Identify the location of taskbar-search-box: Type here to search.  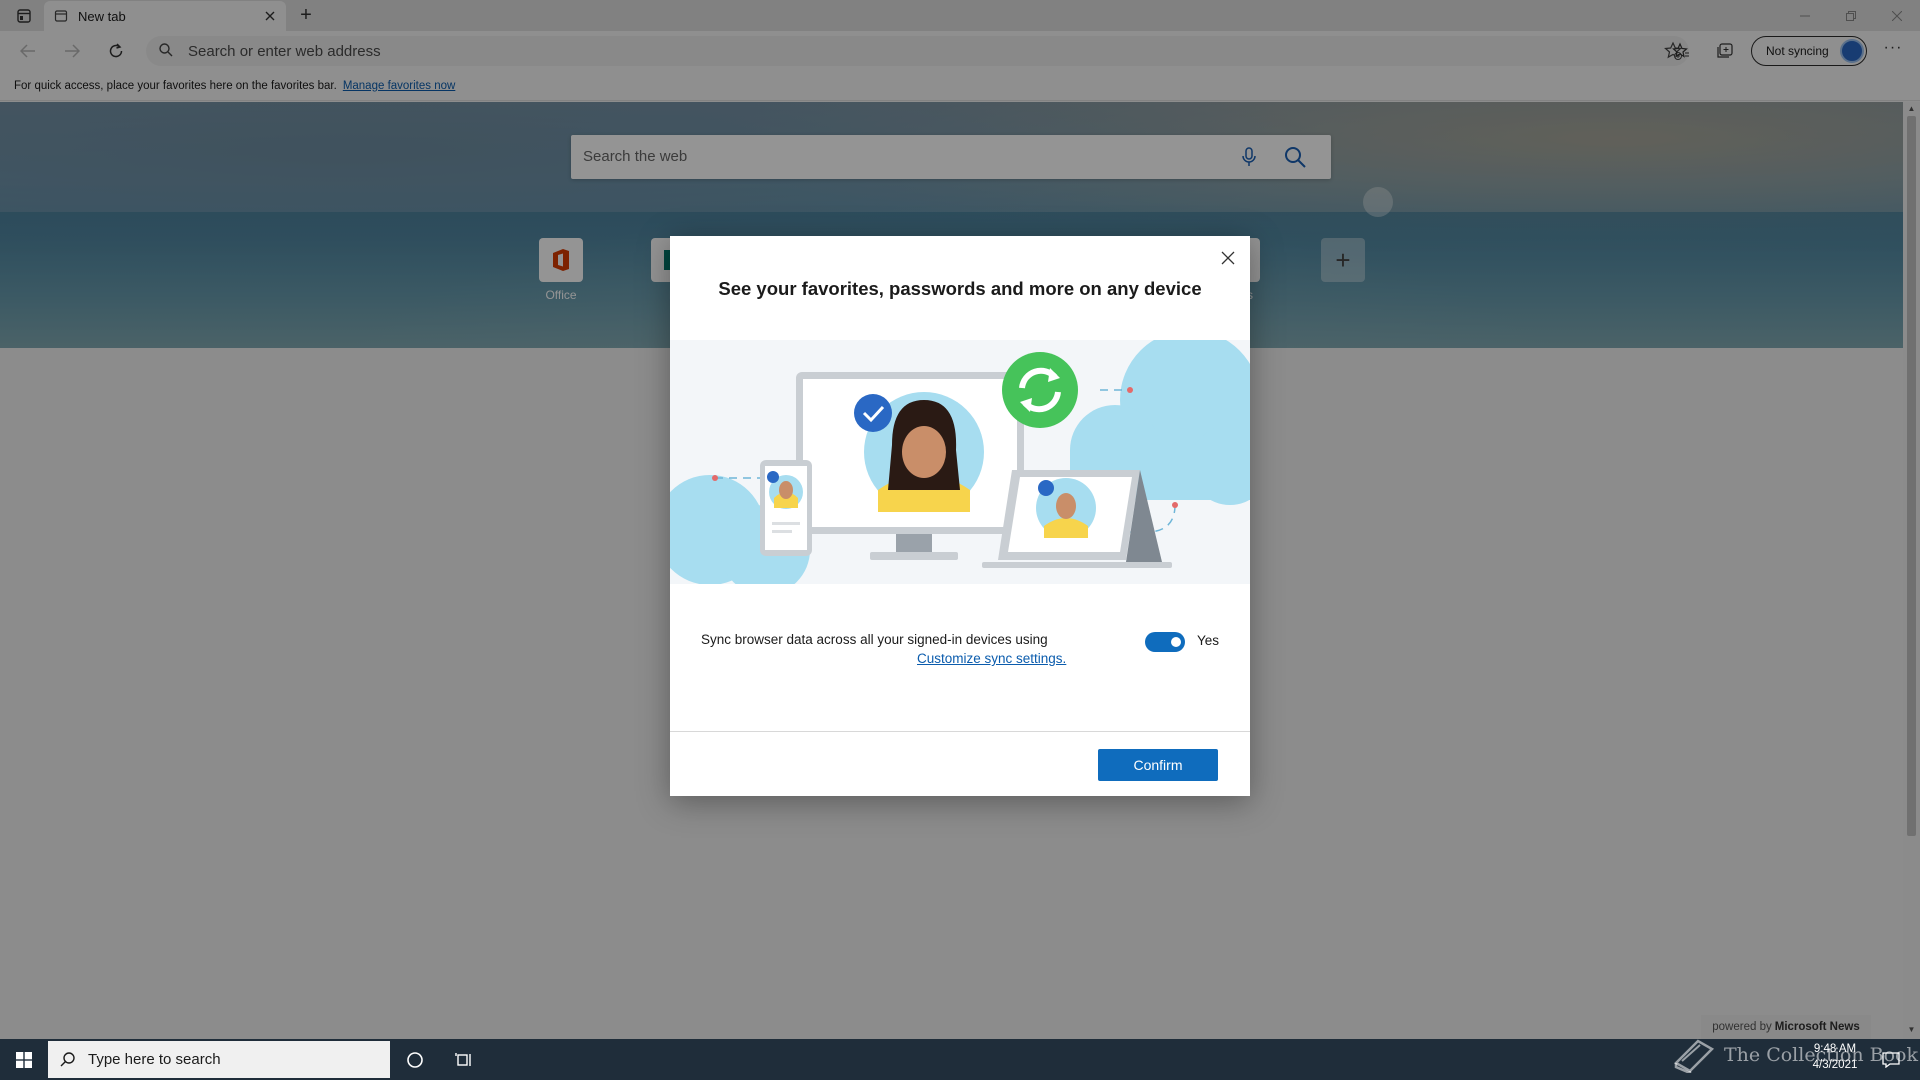
(219, 1059).